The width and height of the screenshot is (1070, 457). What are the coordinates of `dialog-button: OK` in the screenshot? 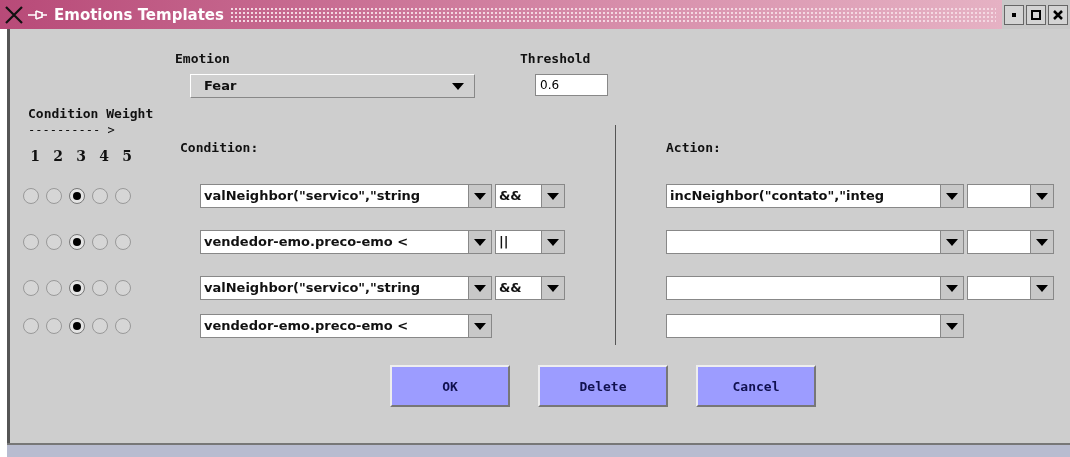 It's located at (450, 386).